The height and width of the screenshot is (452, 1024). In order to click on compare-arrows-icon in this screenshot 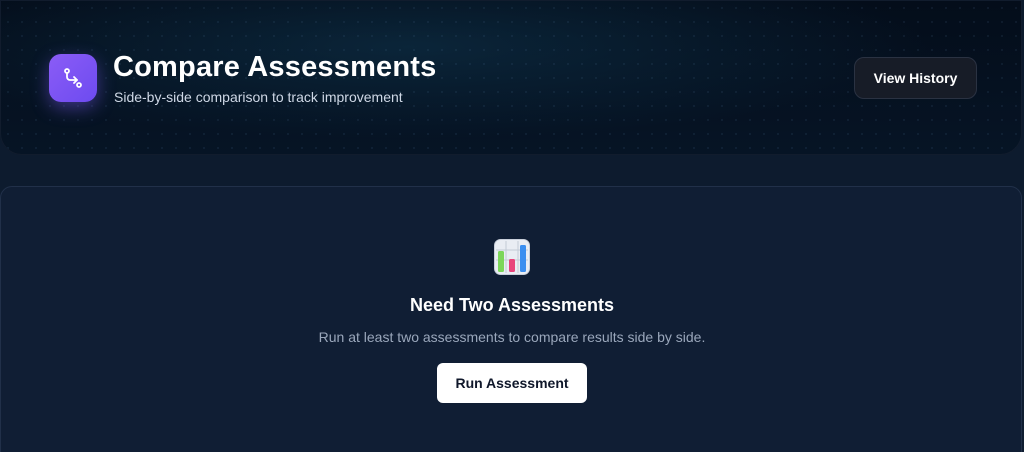, I will do `click(73, 78)`.